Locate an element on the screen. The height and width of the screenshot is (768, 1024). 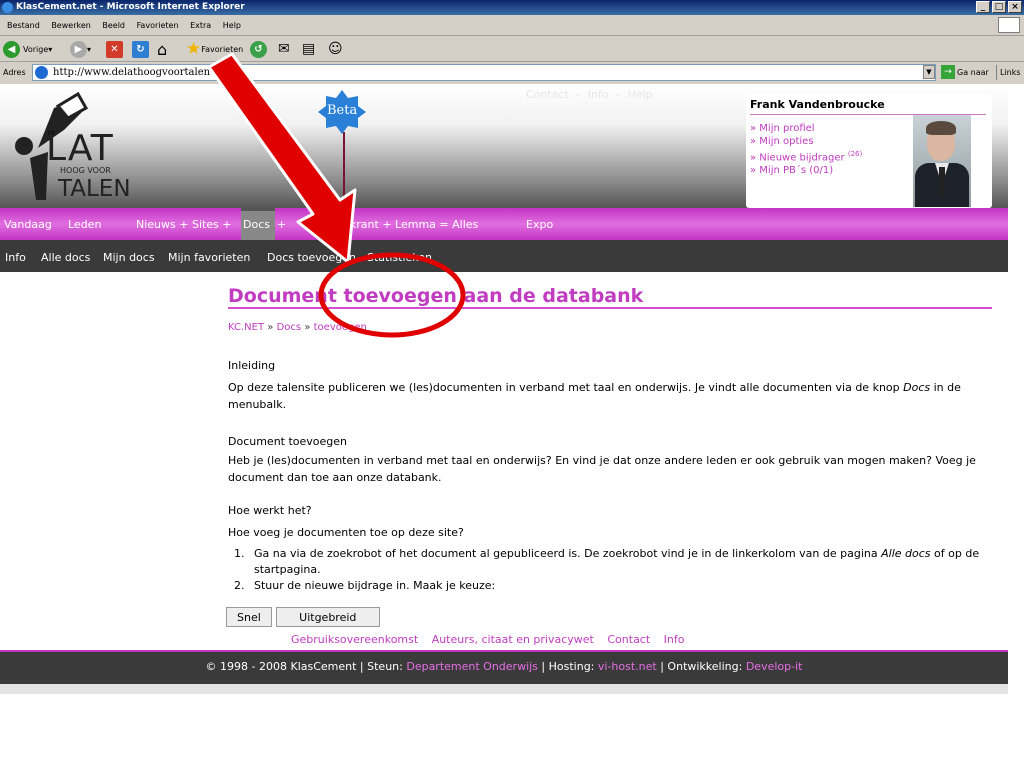
breadcrumb-docs: Docs is located at coordinates (289, 327).